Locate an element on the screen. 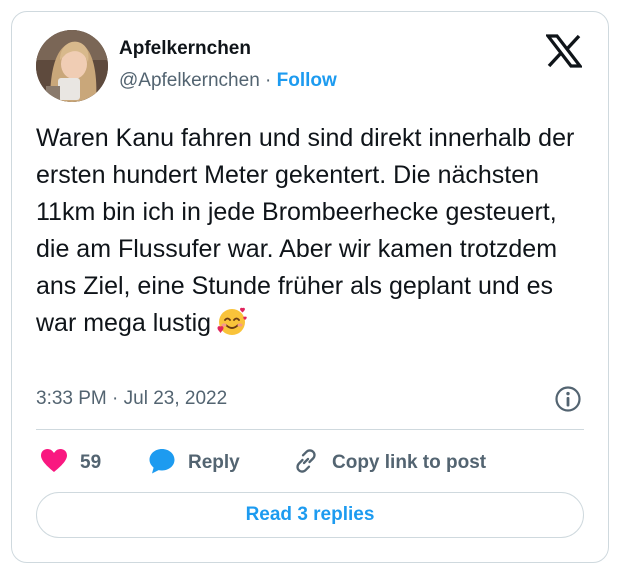 Image resolution: width=620 pixels, height=574 pixels. tweet-timestamp: 3:33 PM · Jul 23, 2022 is located at coordinates (131, 399).